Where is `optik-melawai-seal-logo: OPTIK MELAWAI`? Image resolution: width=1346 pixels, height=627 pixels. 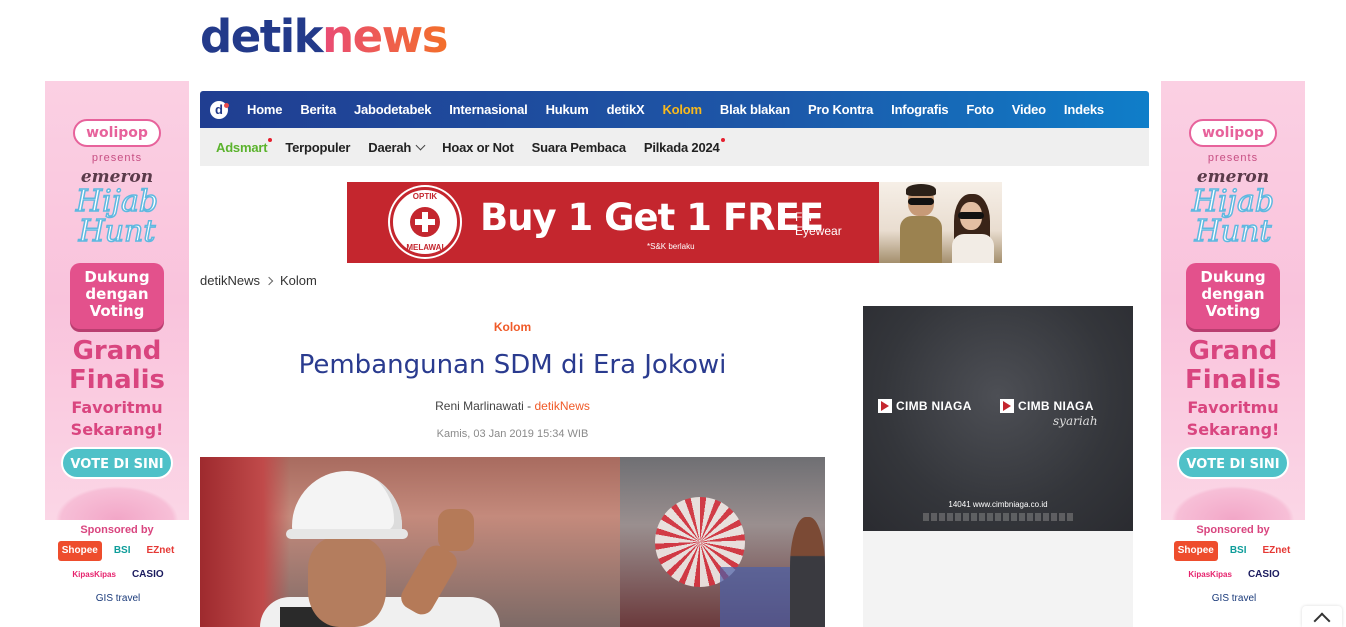 optik-melawai-seal-logo: OPTIK MELAWAI is located at coordinates (425, 222).